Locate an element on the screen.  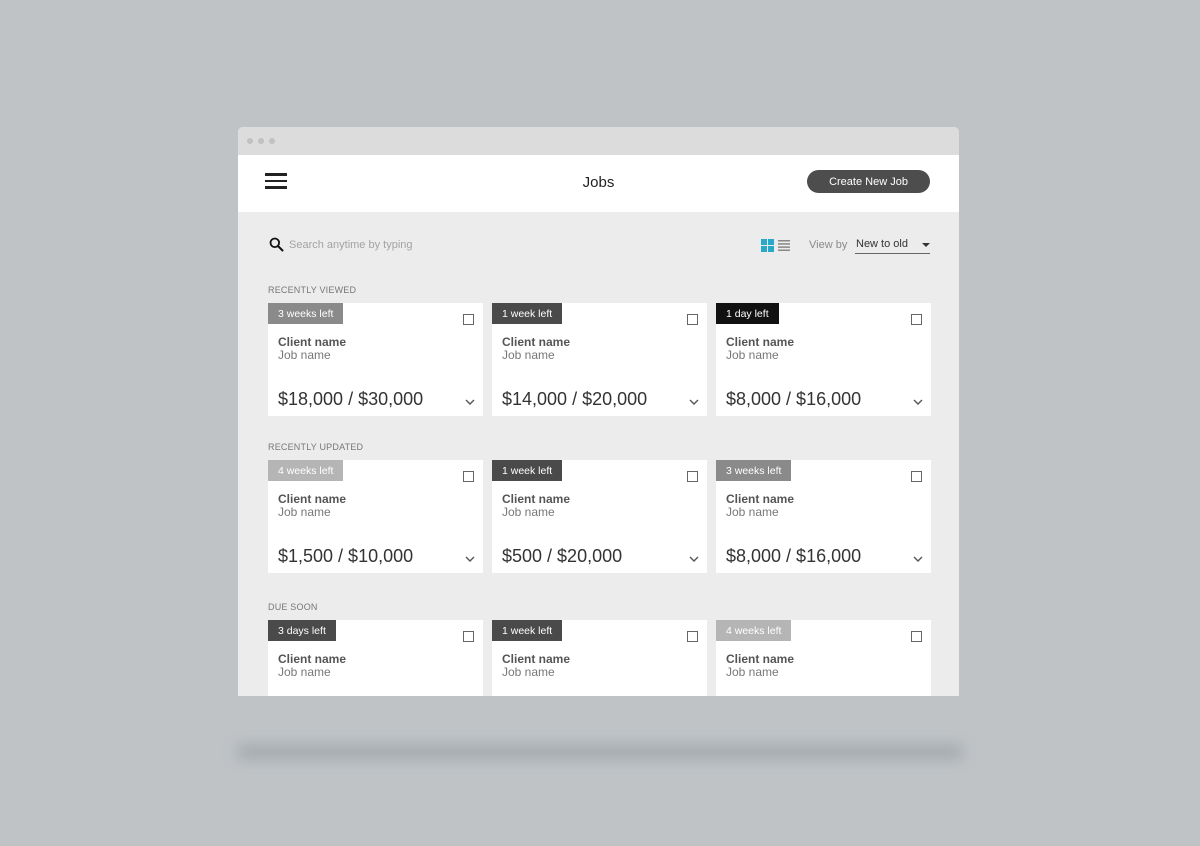
window-shadow is located at coordinates (600, 752).